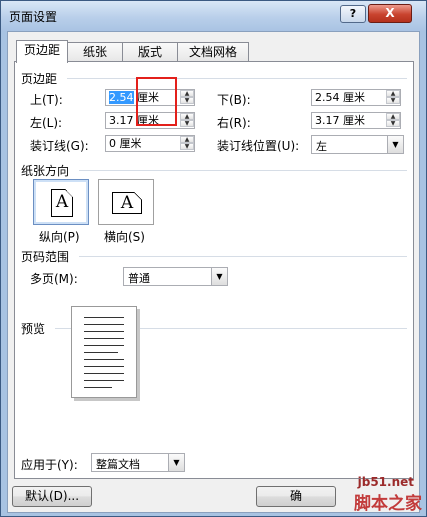 The width and height of the screenshot is (427, 517). Describe the element at coordinates (95, 52) in the screenshot. I see `tab-paper: 纸张` at that location.